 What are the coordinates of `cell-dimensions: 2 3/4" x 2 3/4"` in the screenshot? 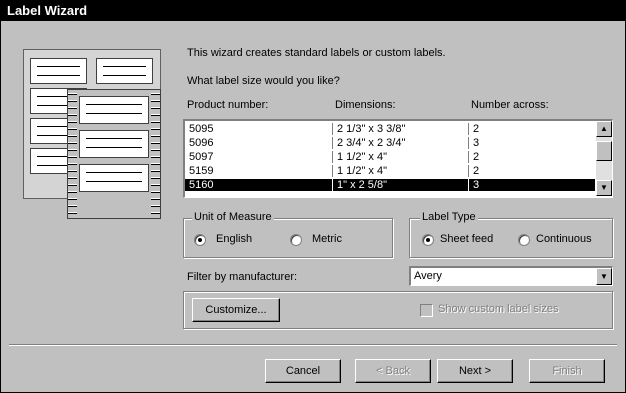 It's located at (371, 143).